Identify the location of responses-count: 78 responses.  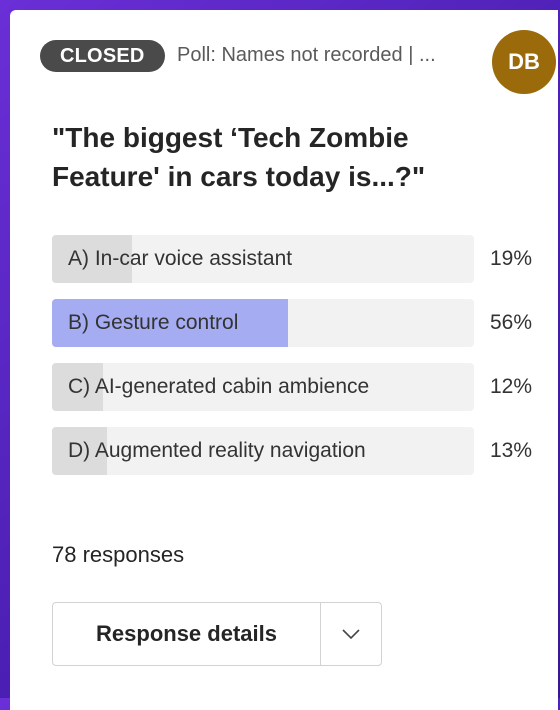
(118, 554).